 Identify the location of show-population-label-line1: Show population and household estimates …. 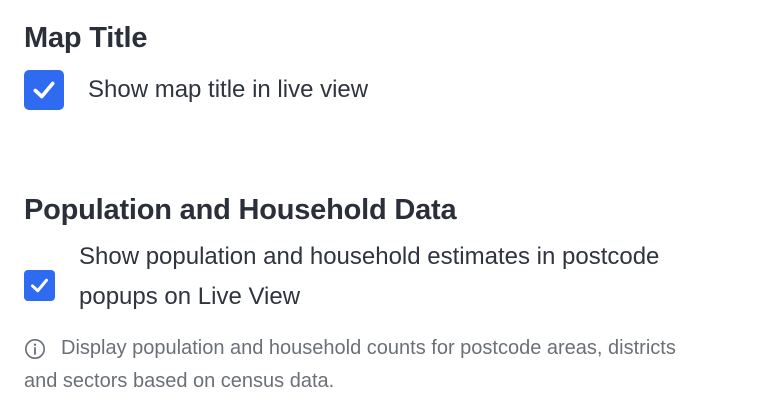
(369, 256).